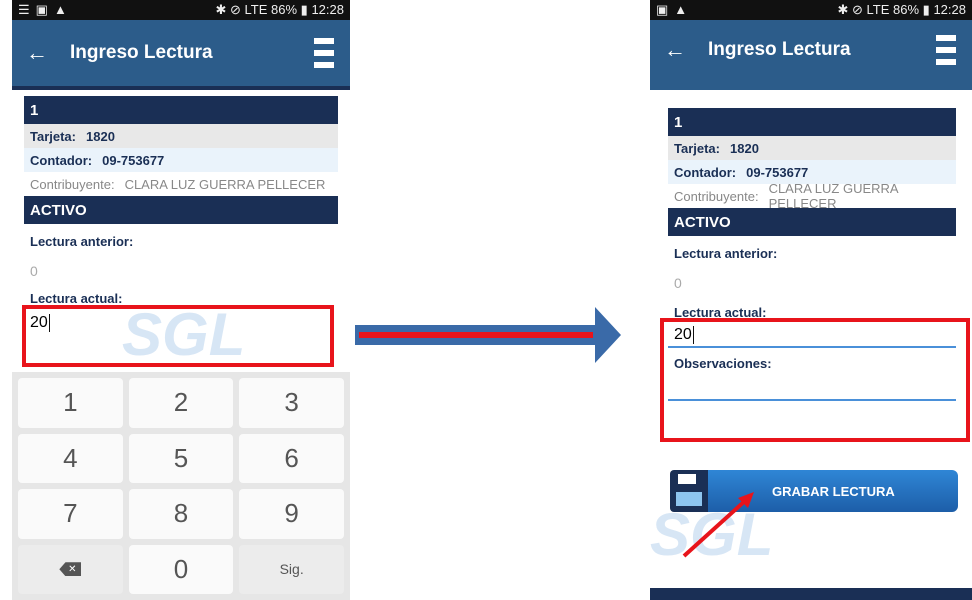  I want to click on key-5: 5, so click(181, 458).